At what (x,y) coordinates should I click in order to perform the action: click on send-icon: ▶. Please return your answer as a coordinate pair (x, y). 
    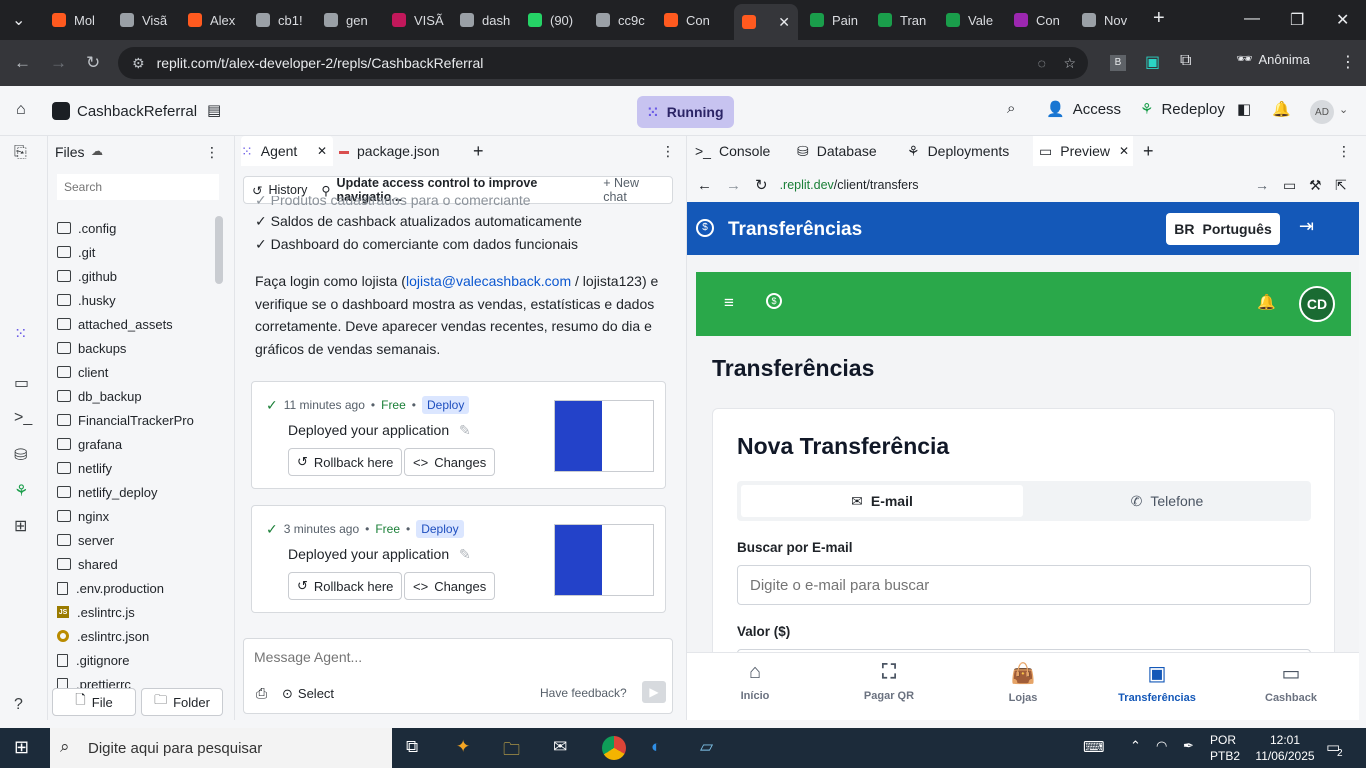
    Looking at the image, I should click on (654, 692).